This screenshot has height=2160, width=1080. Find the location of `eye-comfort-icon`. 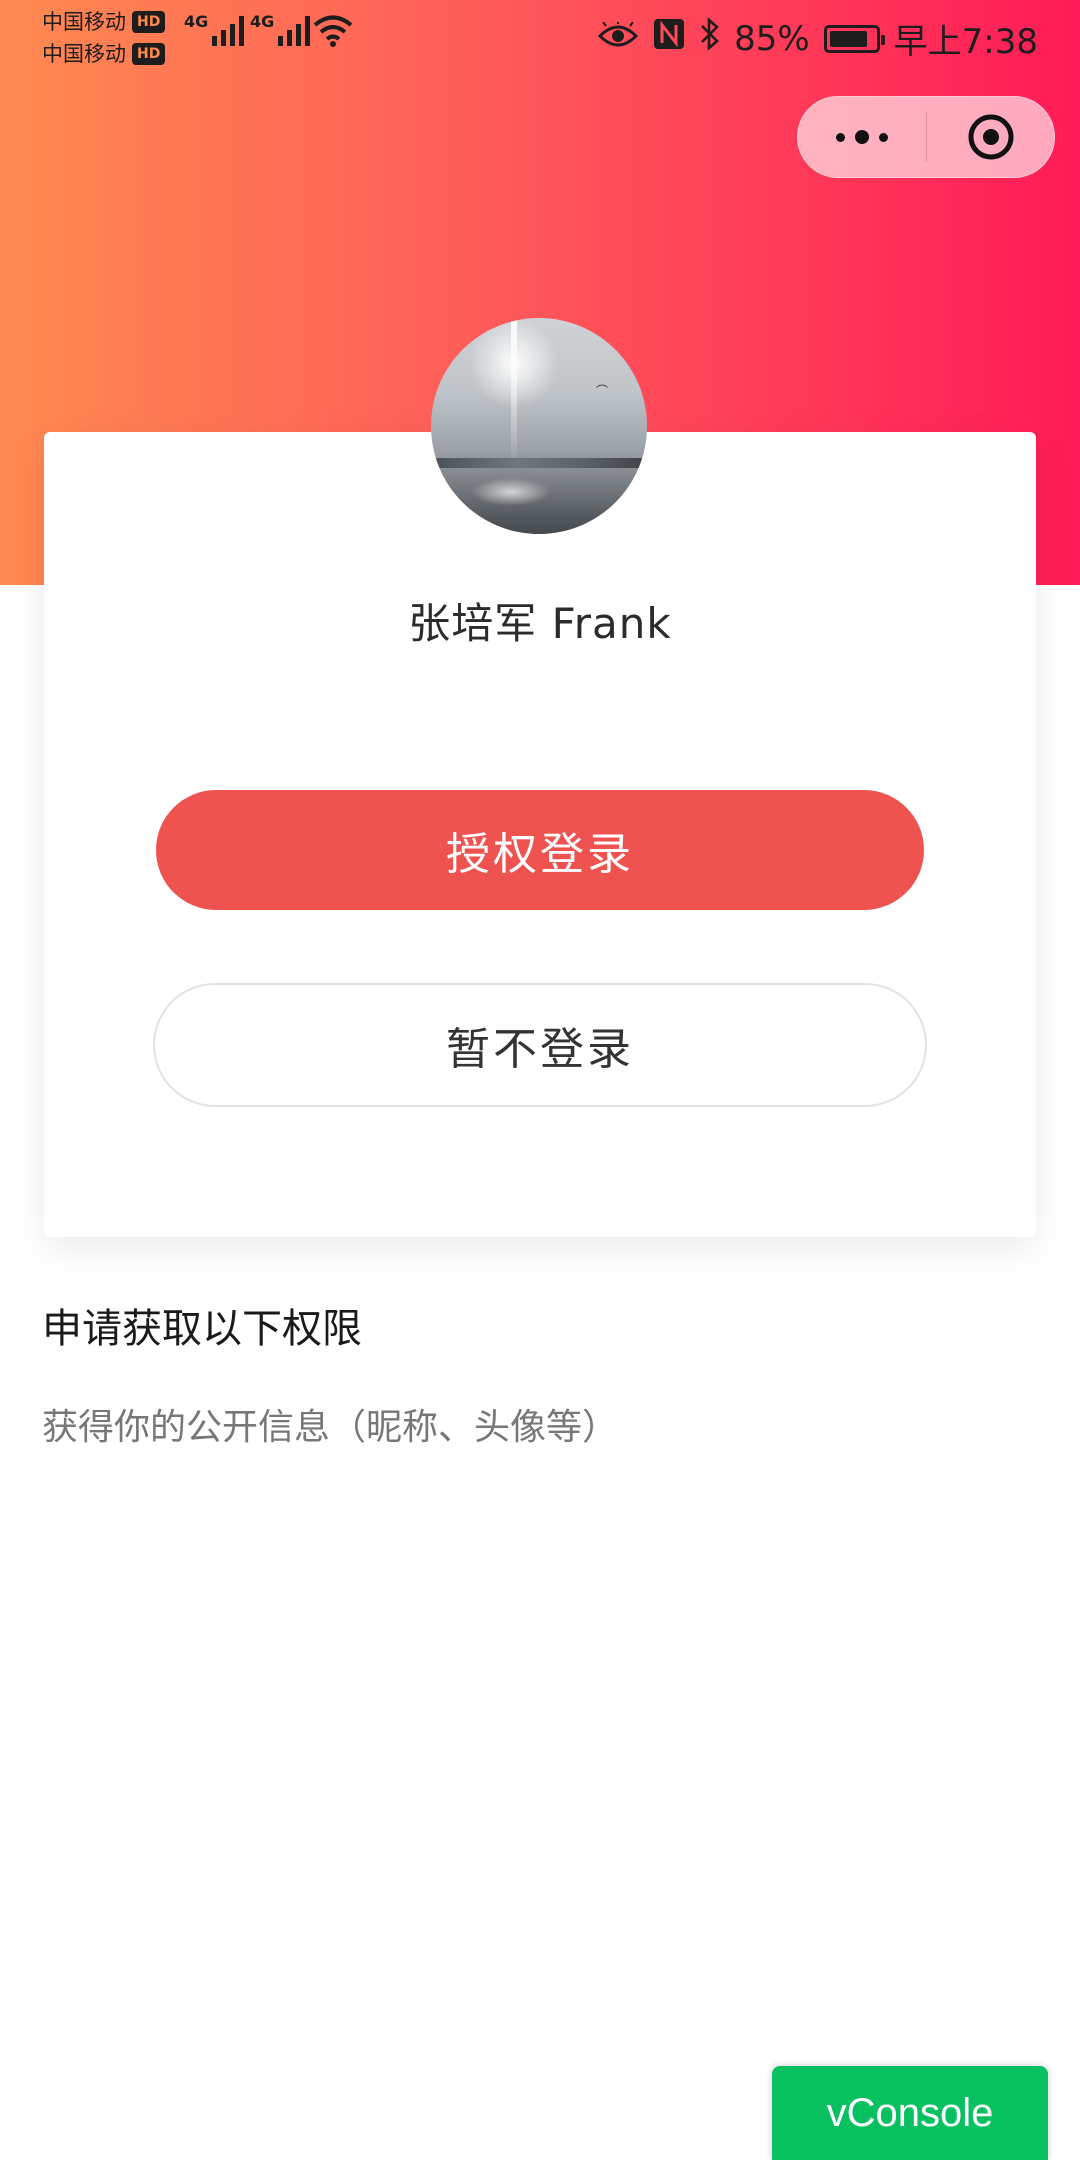

eye-comfort-icon is located at coordinates (618, 39).